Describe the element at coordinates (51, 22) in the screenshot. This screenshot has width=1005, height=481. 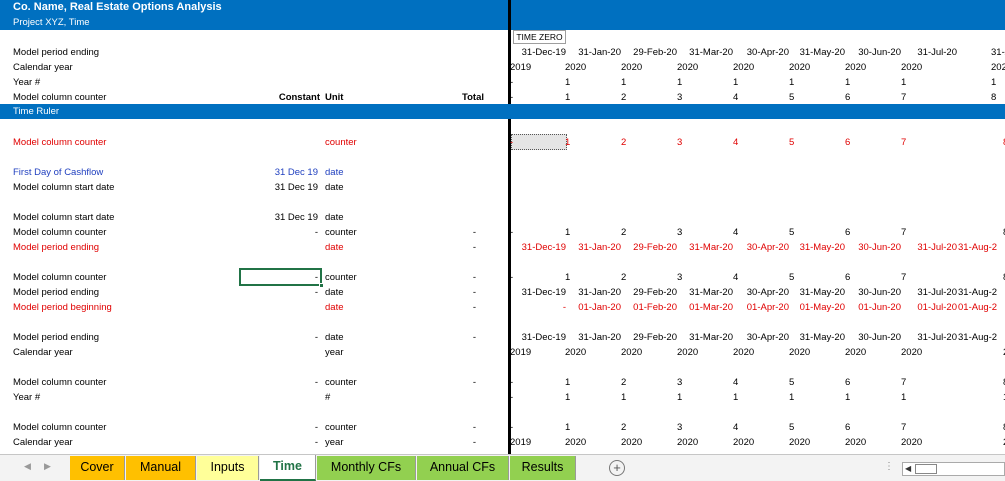
I see `project-subtitle: Project XYZ, Time` at that location.